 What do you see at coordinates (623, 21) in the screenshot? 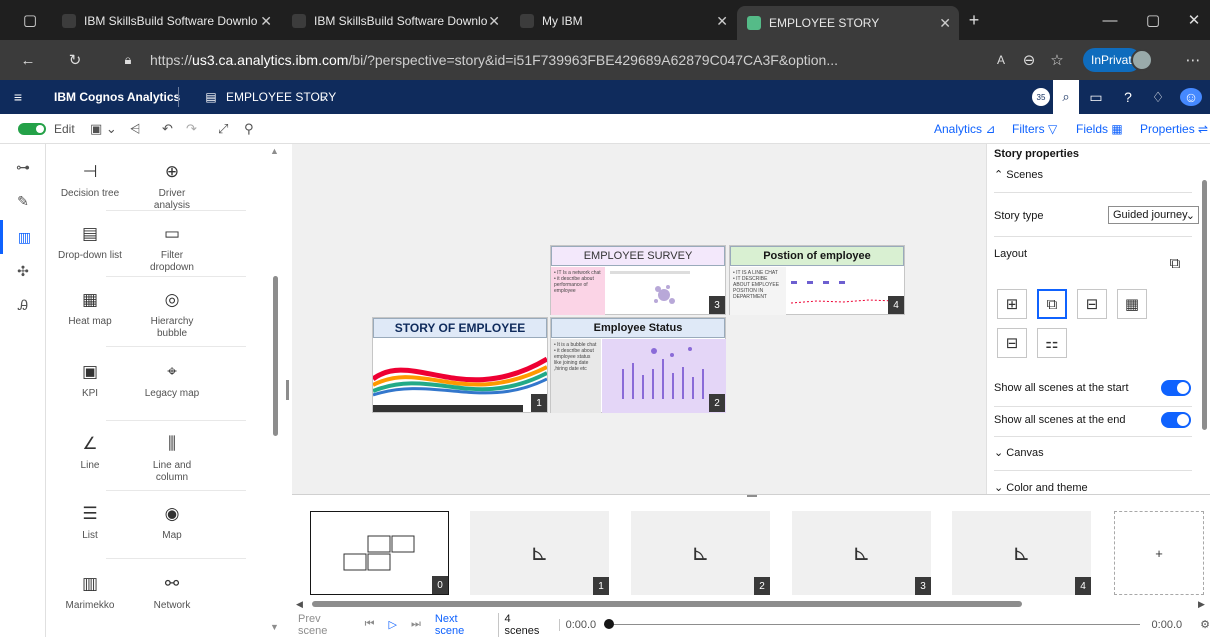
I see `browser-tab-3: My IBM ✕` at bounding box center [623, 21].